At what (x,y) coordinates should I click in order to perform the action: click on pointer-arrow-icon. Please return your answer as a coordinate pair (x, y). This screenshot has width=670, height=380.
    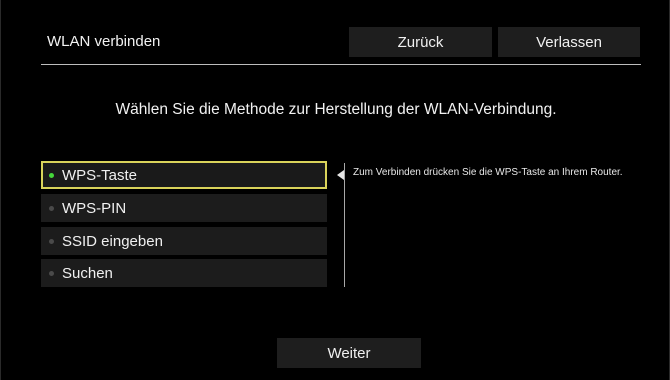
    Looking at the image, I should click on (340, 175).